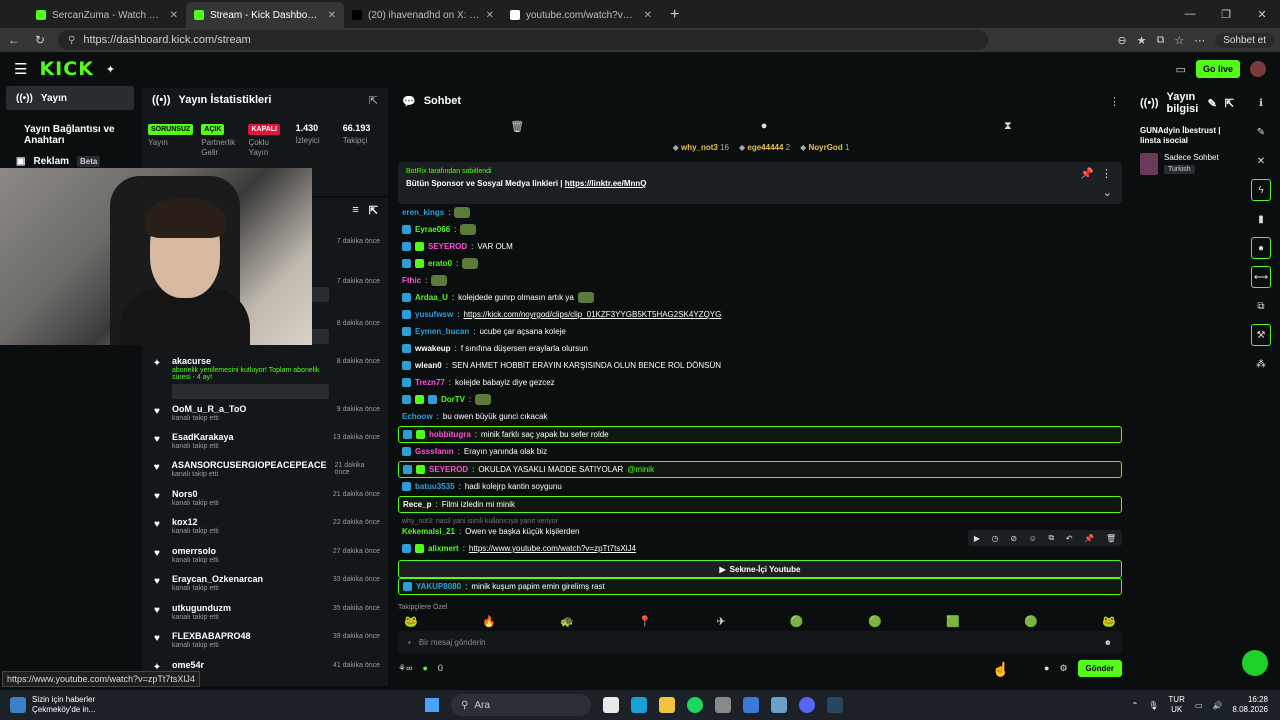  I want to click on chat-username: wlean0, so click(428, 365).